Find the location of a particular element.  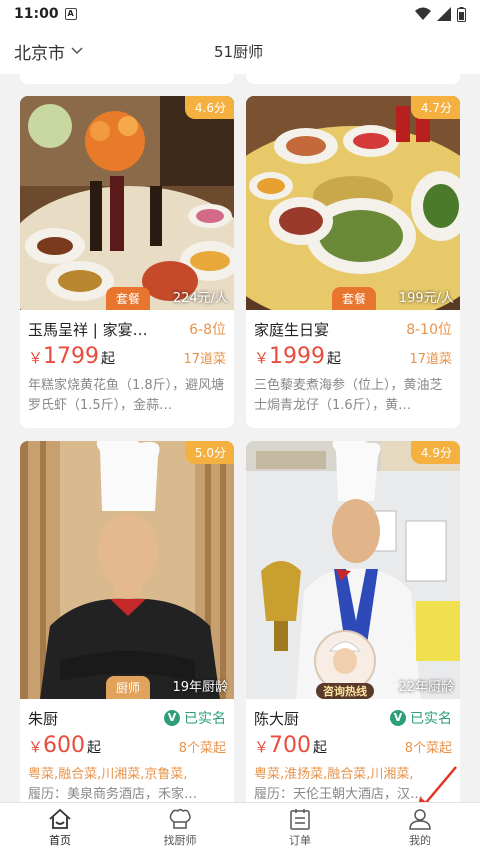

chevron-down-icon is located at coordinates (77, 51).